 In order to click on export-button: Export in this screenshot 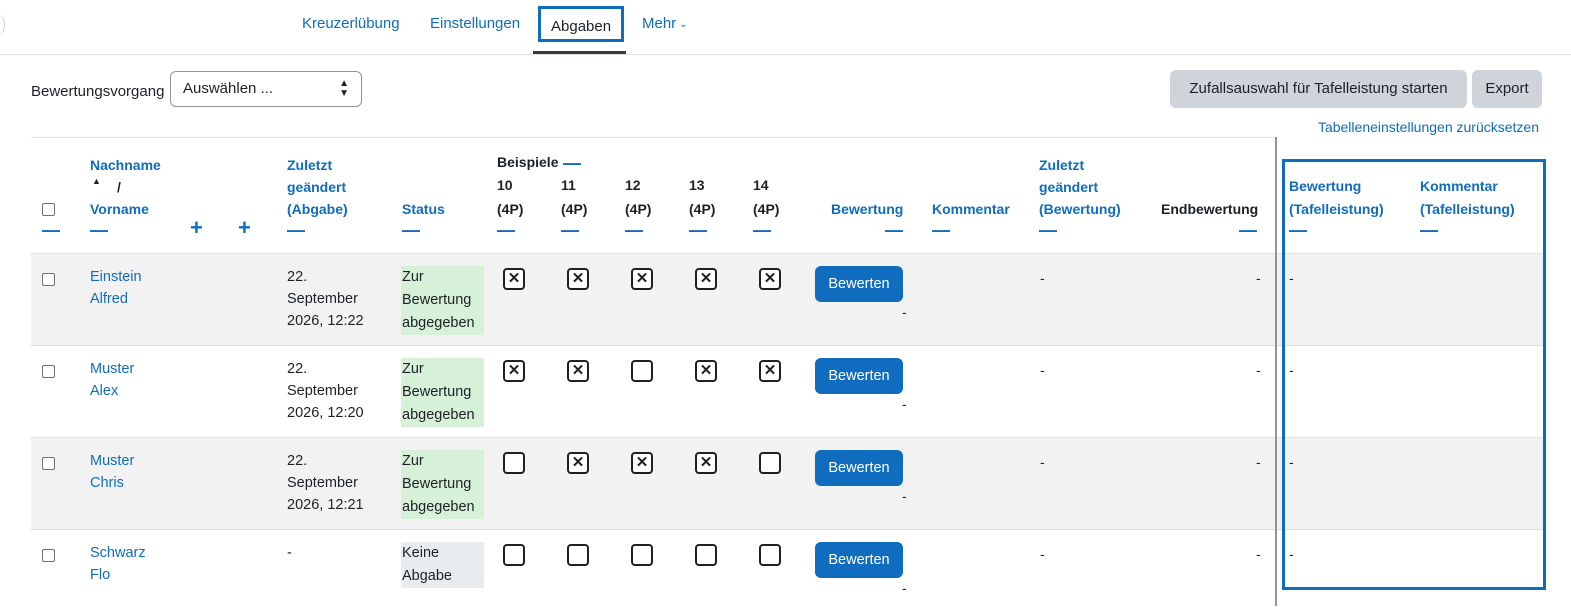, I will do `click(1507, 89)`.